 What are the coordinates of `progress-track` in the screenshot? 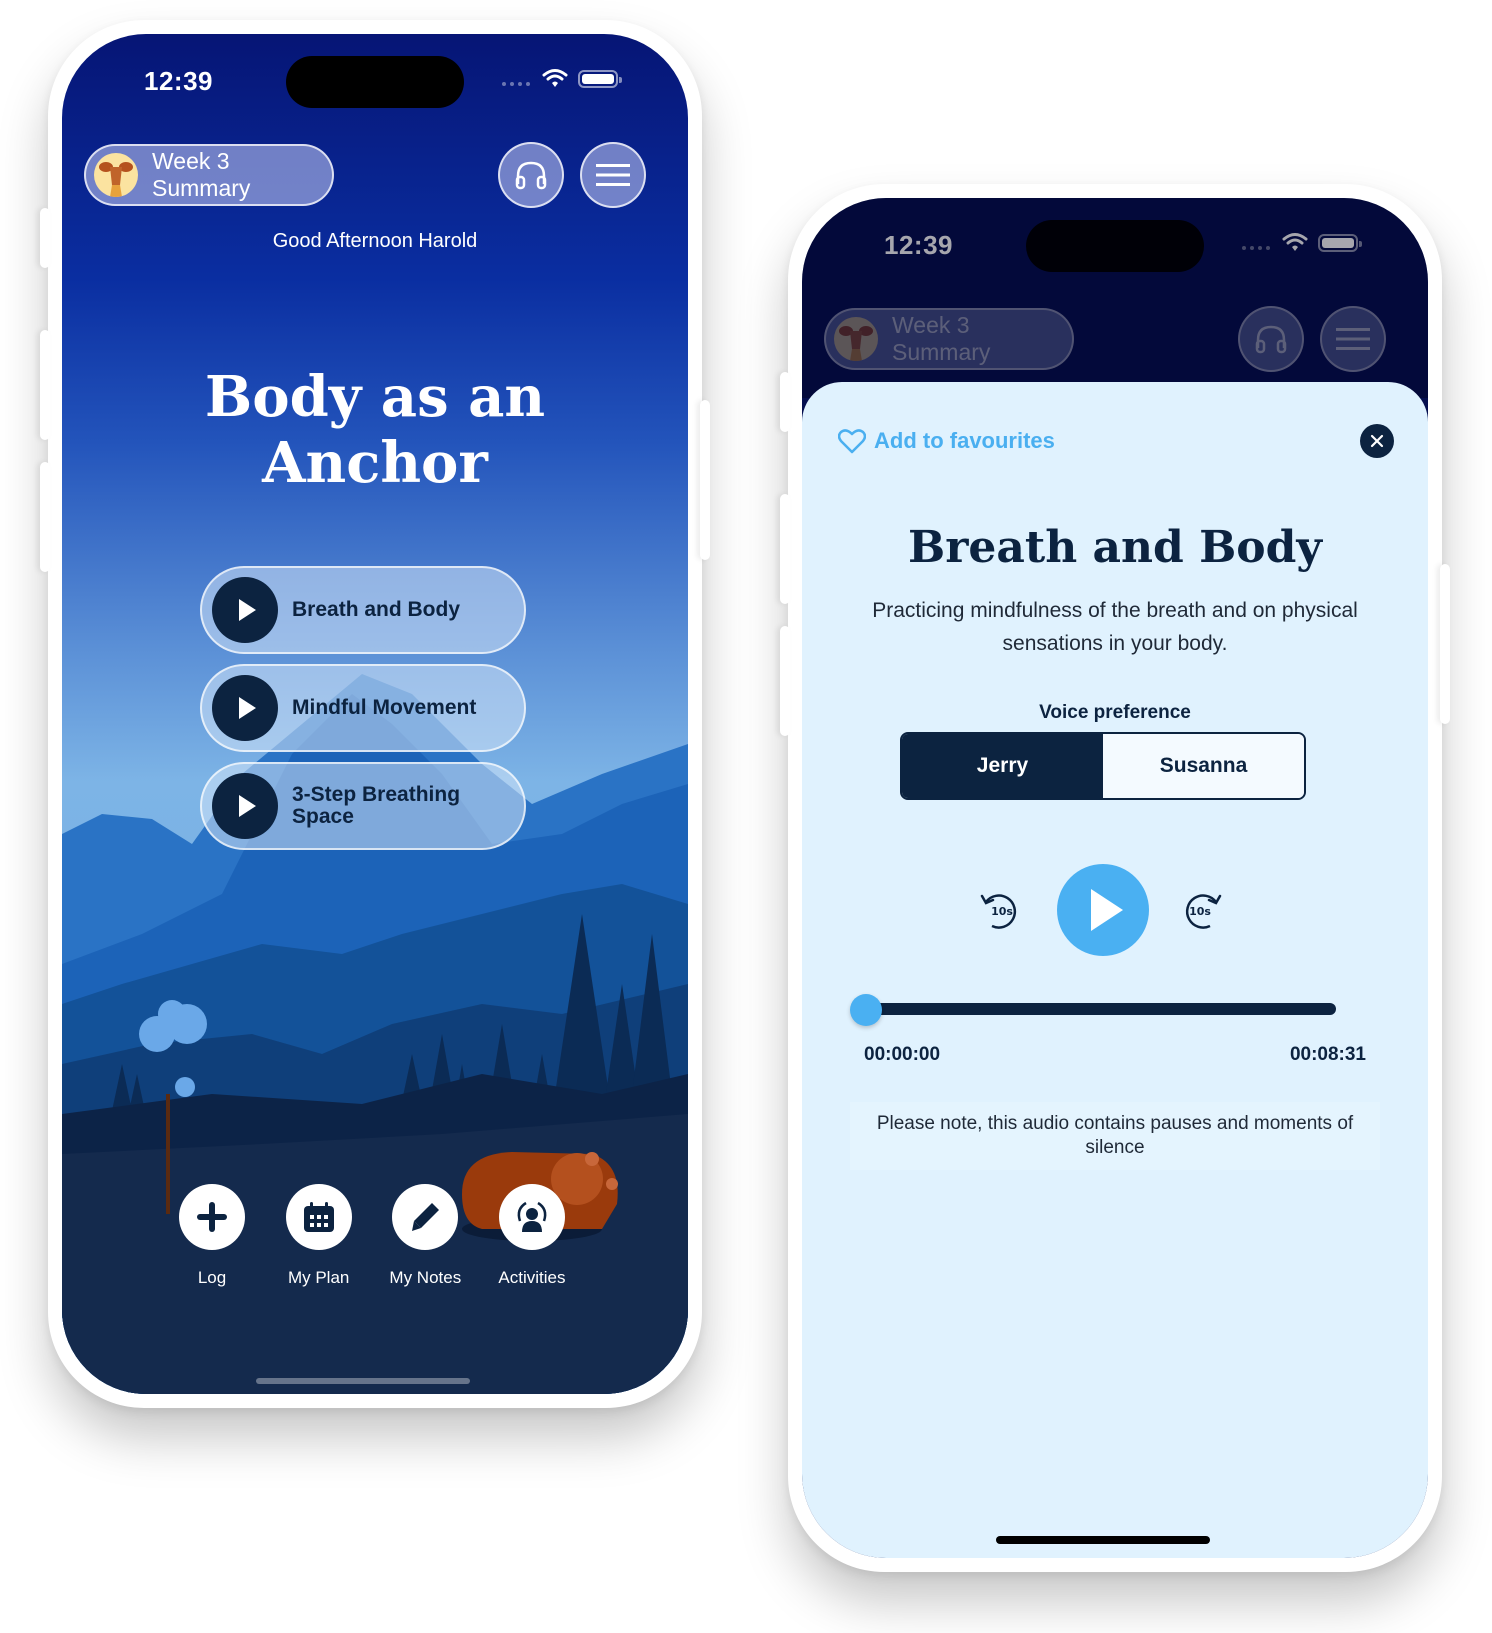 It's located at (1101, 1009).